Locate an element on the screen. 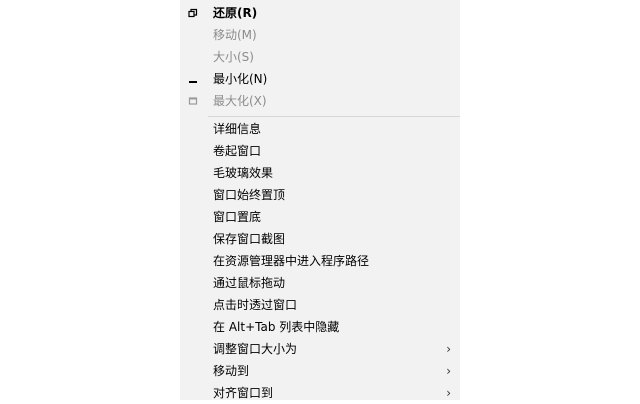 This screenshot has width=640, height=404. menu-item-restore: 还原(R) is located at coordinates (320, 13).